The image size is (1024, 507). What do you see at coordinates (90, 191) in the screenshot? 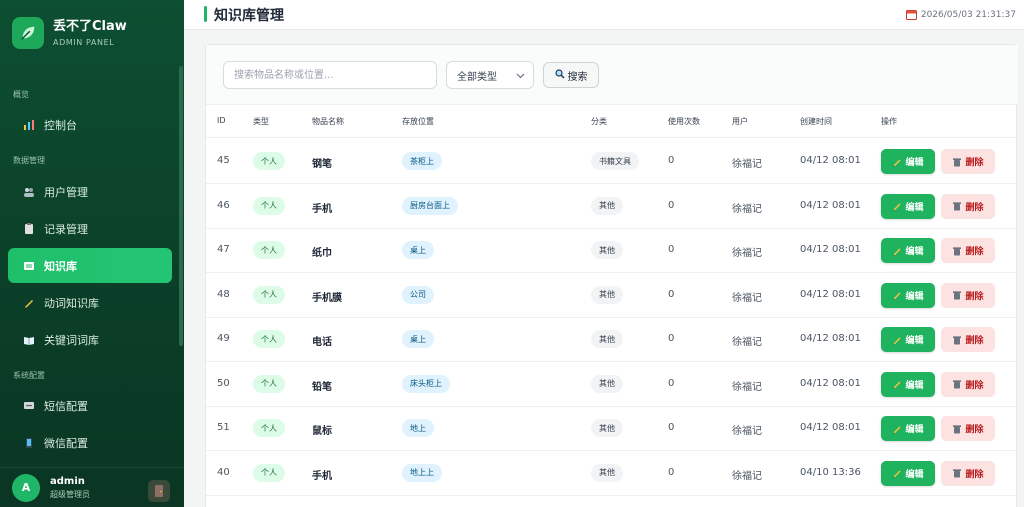
I see `sidebar-item-users: 用户管理` at bounding box center [90, 191].